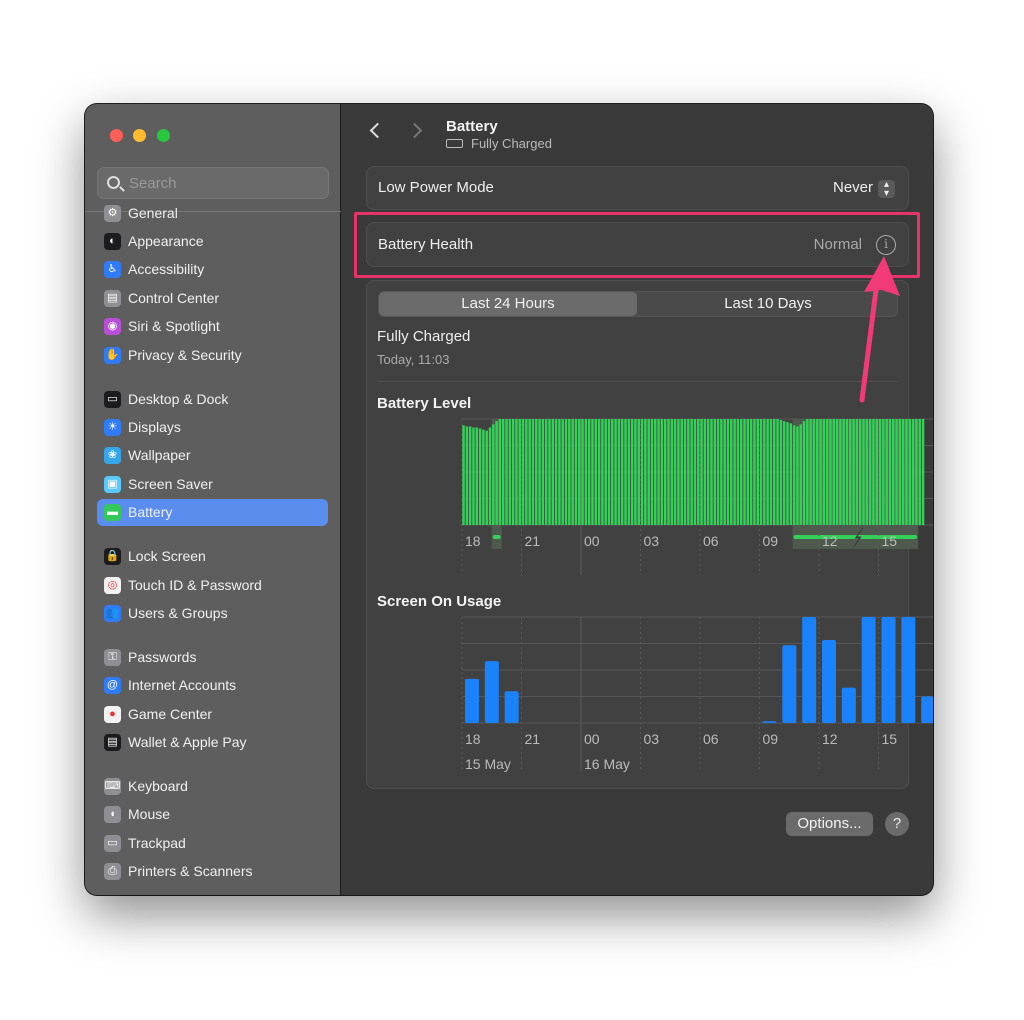 The height and width of the screenshot is (1020, 1024). What do you see at coordinates (158, 786) in the screenshot?
I see `sidebar-item-label: Keyboard` at bounding box center [158, 786].